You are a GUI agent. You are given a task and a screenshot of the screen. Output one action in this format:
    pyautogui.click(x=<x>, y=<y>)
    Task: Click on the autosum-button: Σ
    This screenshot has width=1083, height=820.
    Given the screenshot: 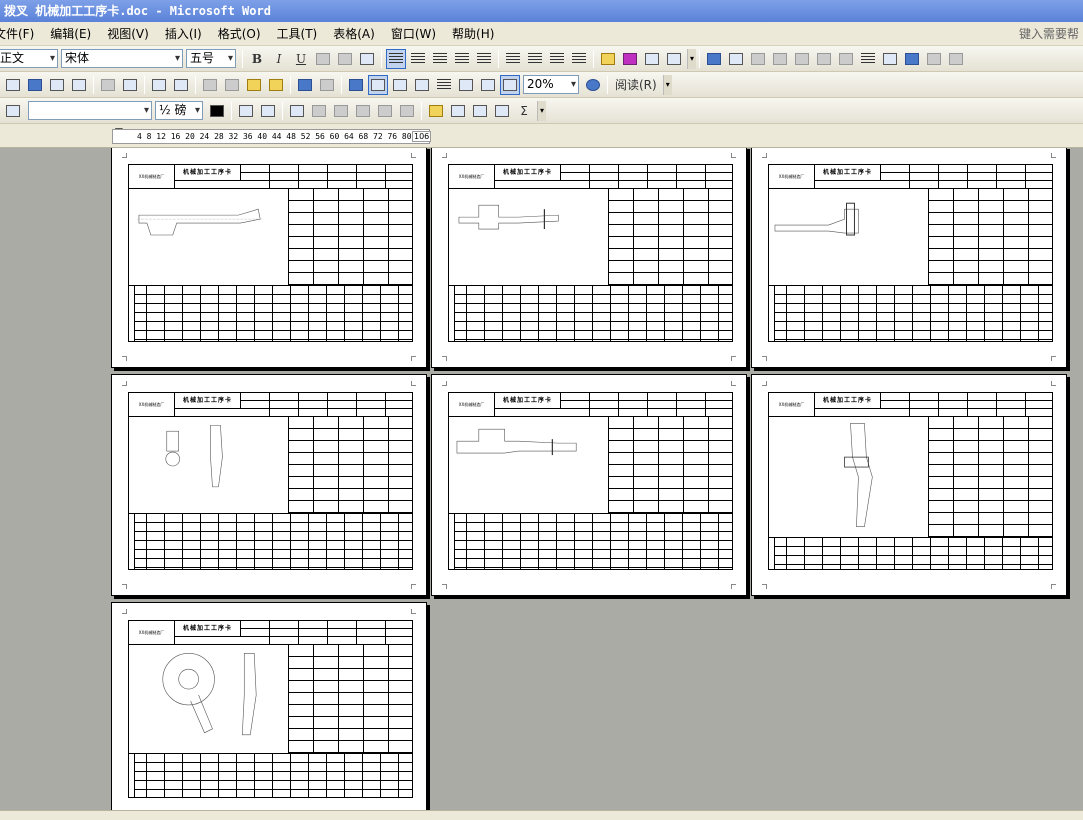 What is the action you would take?
    pyautogui.click(x=524, y=111)
    